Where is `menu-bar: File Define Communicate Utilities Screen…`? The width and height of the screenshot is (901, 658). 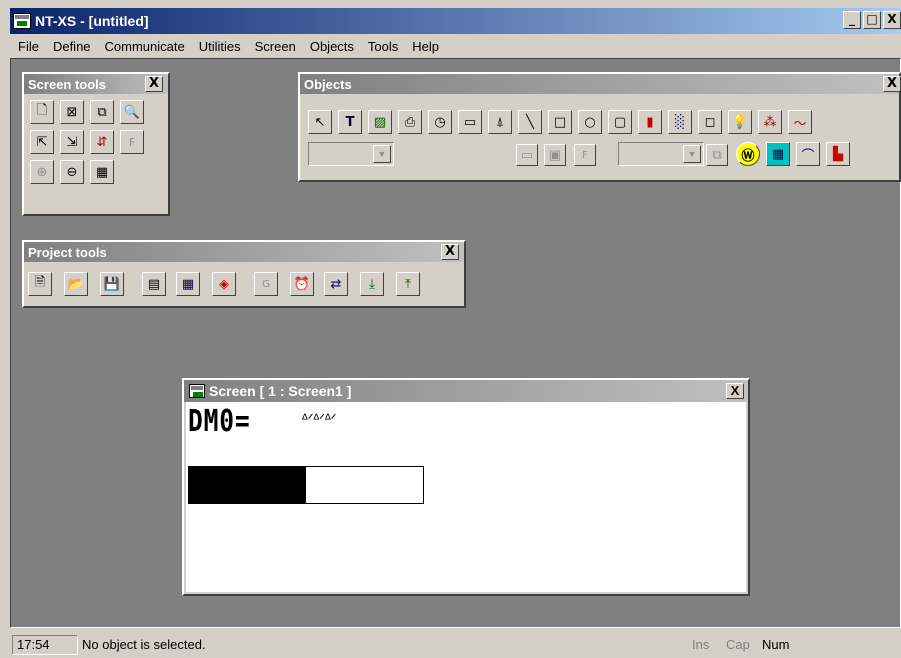
menu-bar: File Define Communicate Utilities Screen… is located at coordinates (455, 46).